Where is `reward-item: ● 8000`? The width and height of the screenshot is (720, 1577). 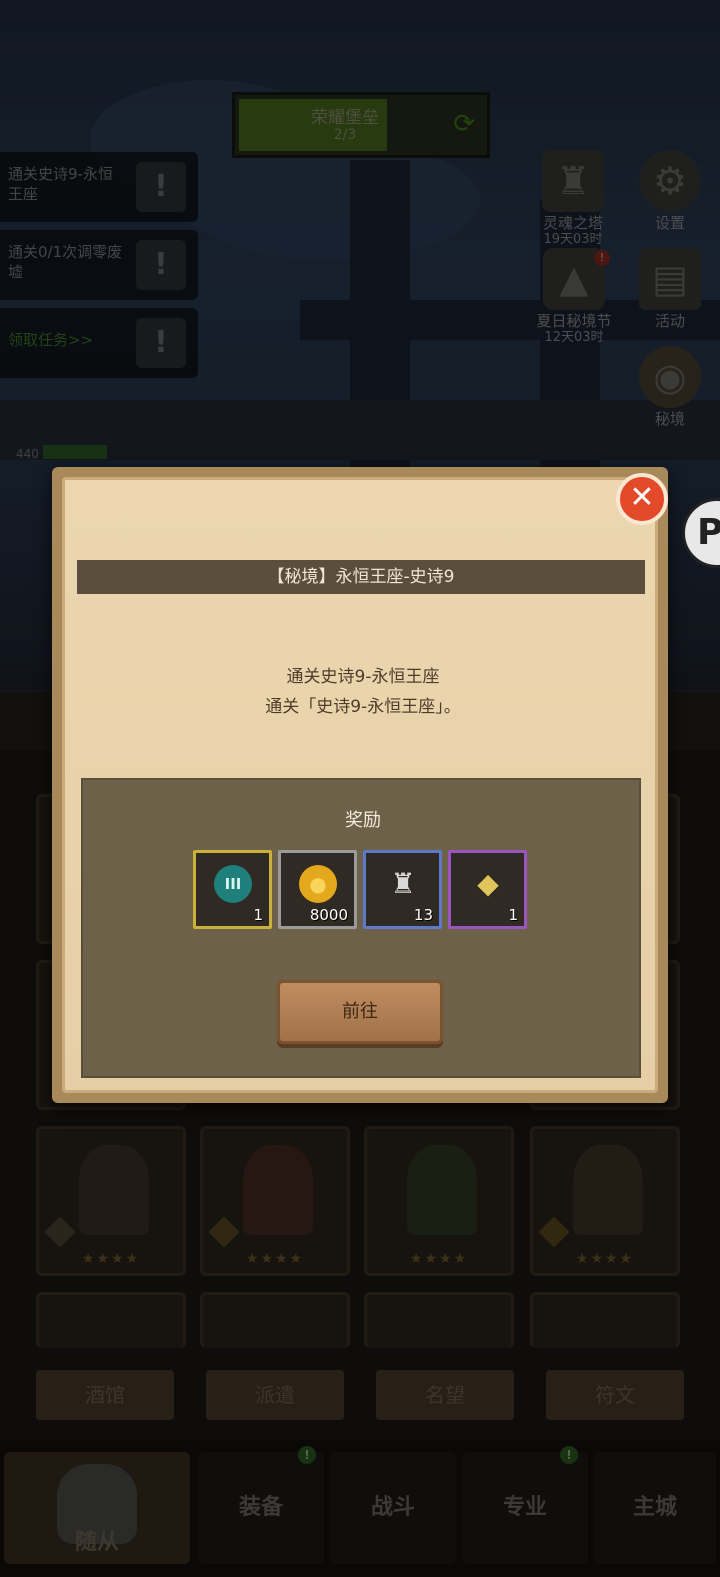
reward-item: ● 8000 is located at coordinates (317, 889).